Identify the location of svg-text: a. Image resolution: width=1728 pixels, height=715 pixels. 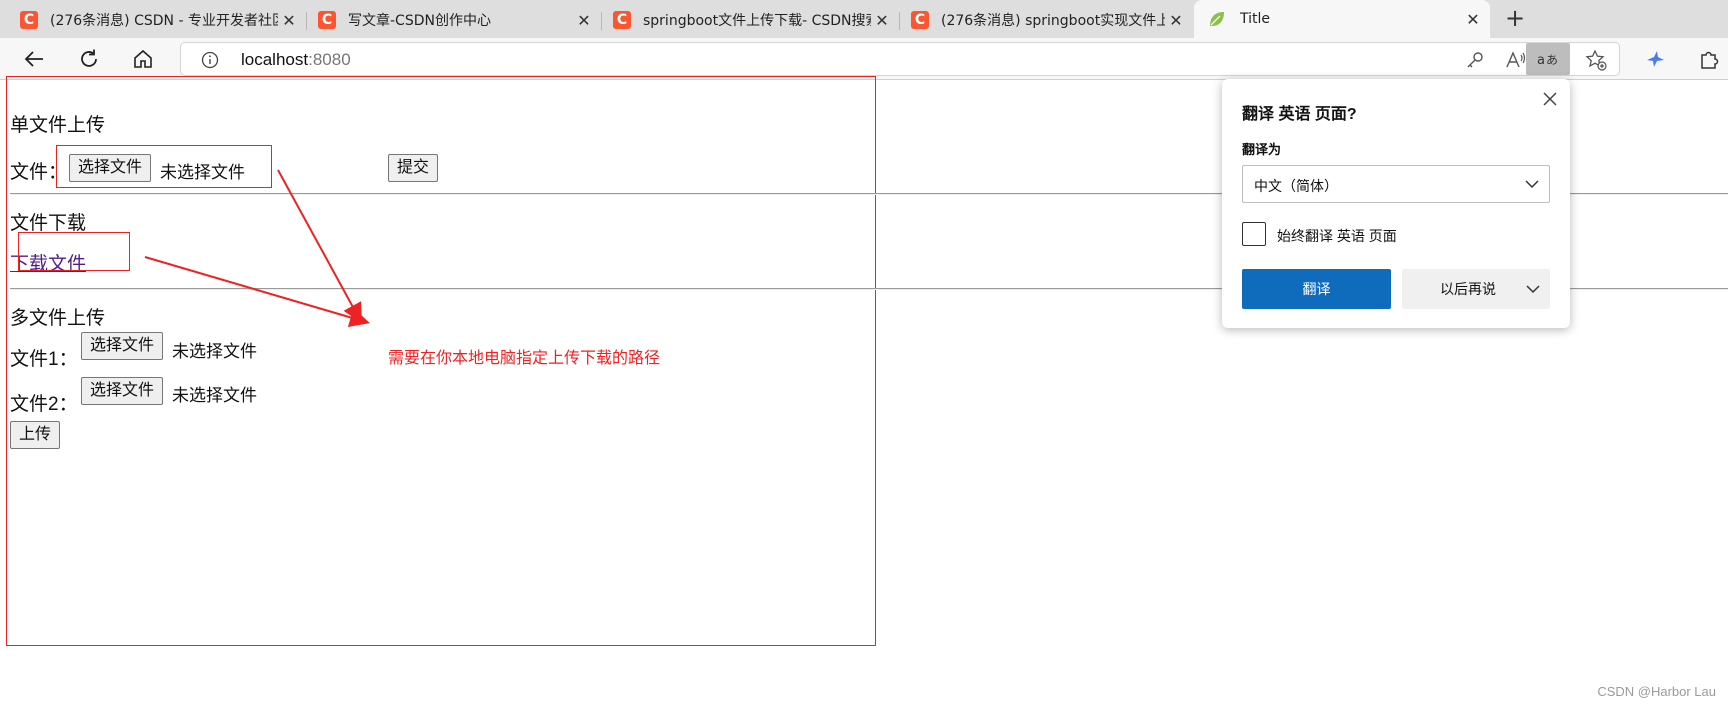
(1541, 60).